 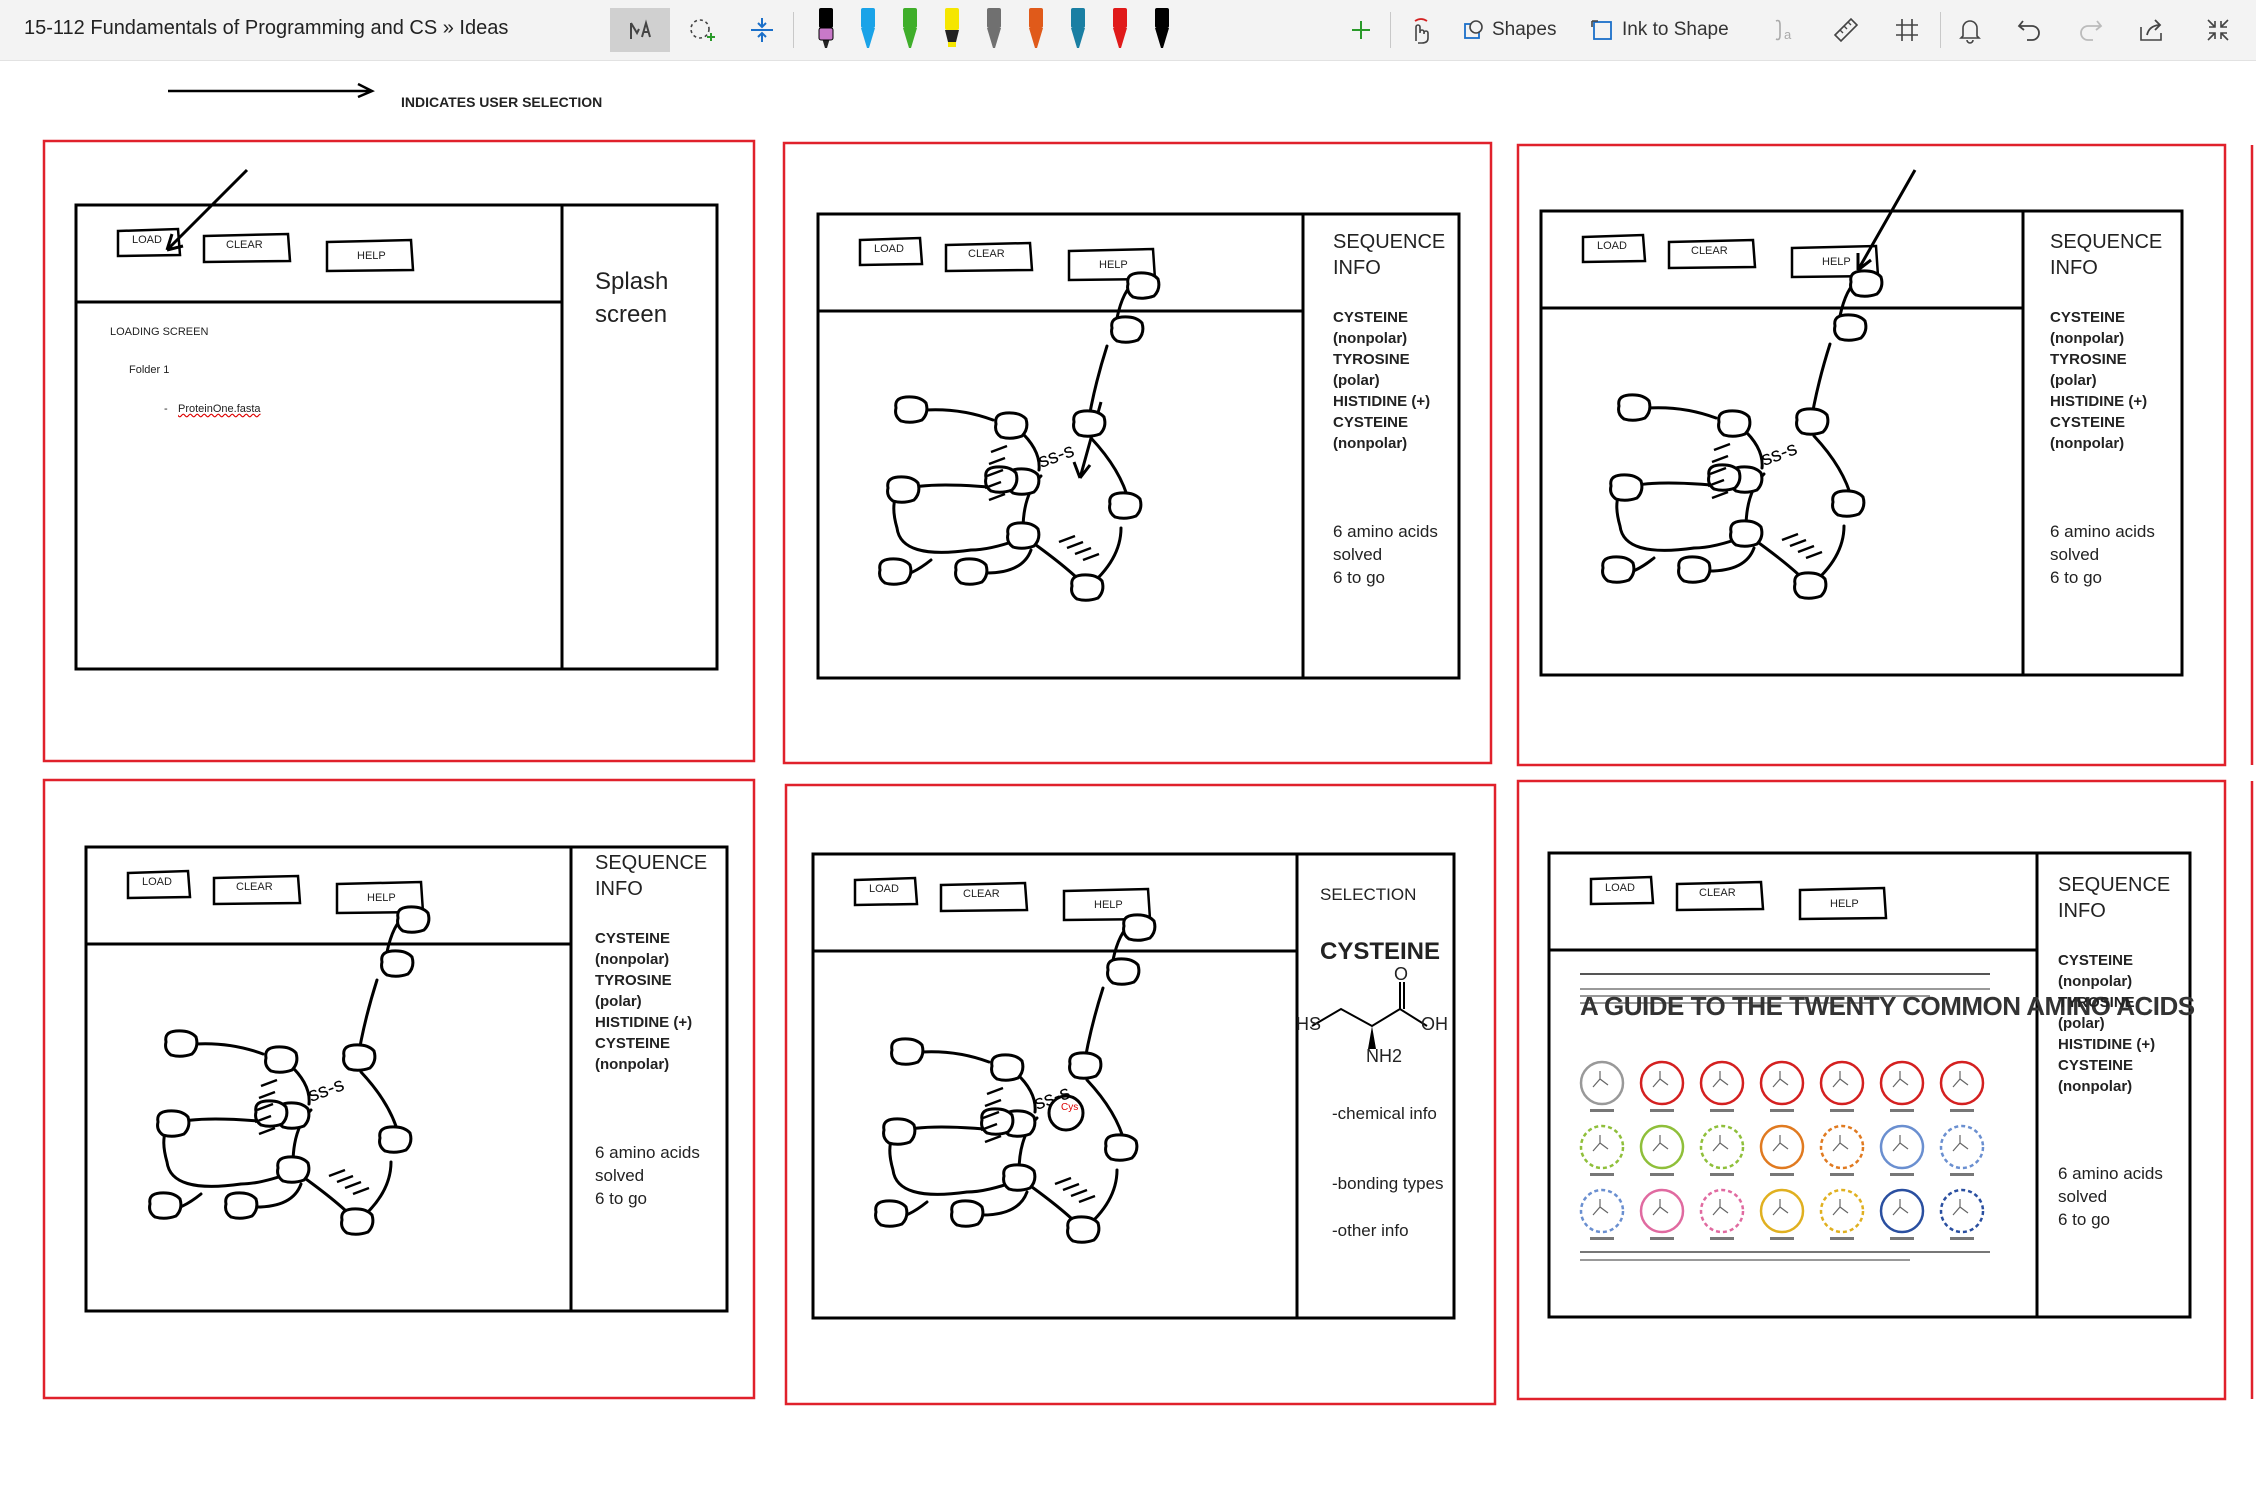 What do you see at coordinates (1384, 1113) in the screenshot?
I see `chemical-info-label: -chemical info` at bounding box center [1384, 1113].